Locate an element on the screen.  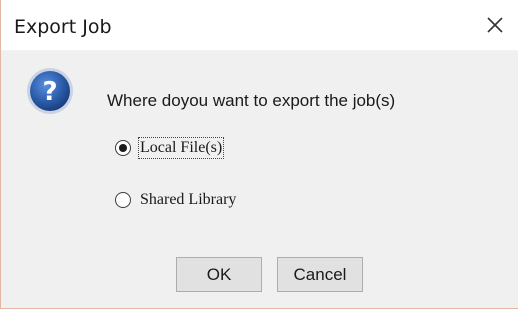
dialog-title: Export Job is located at coordinates (63, 27).